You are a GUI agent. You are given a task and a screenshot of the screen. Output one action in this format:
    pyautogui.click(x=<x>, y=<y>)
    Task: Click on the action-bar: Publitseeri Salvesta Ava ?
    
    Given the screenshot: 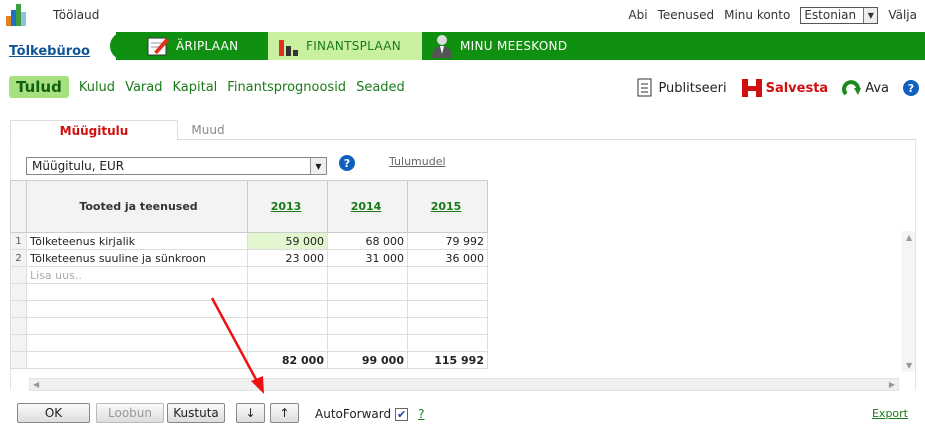 What is the action you would take?
    pyautogui.click(x=778, y=88)
    